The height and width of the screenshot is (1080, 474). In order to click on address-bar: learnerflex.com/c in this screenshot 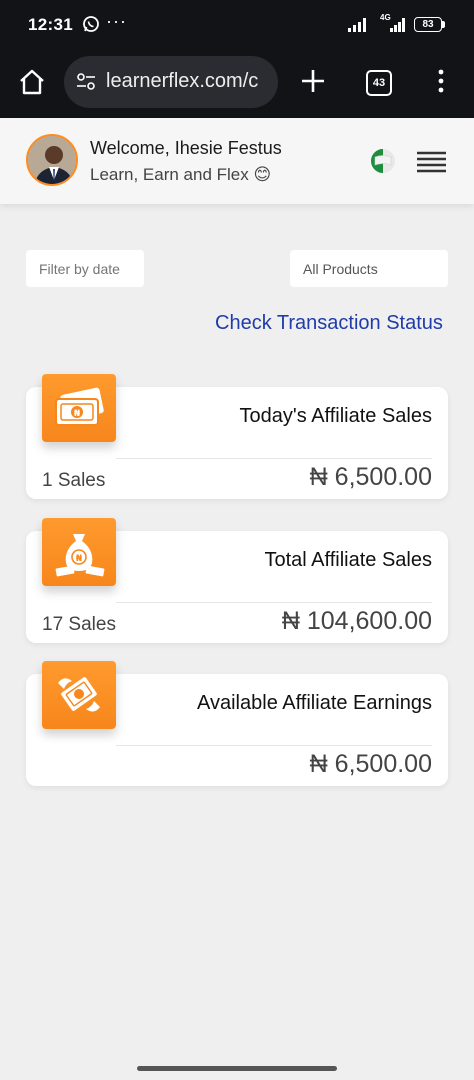, I will do `click(171, 82)`.